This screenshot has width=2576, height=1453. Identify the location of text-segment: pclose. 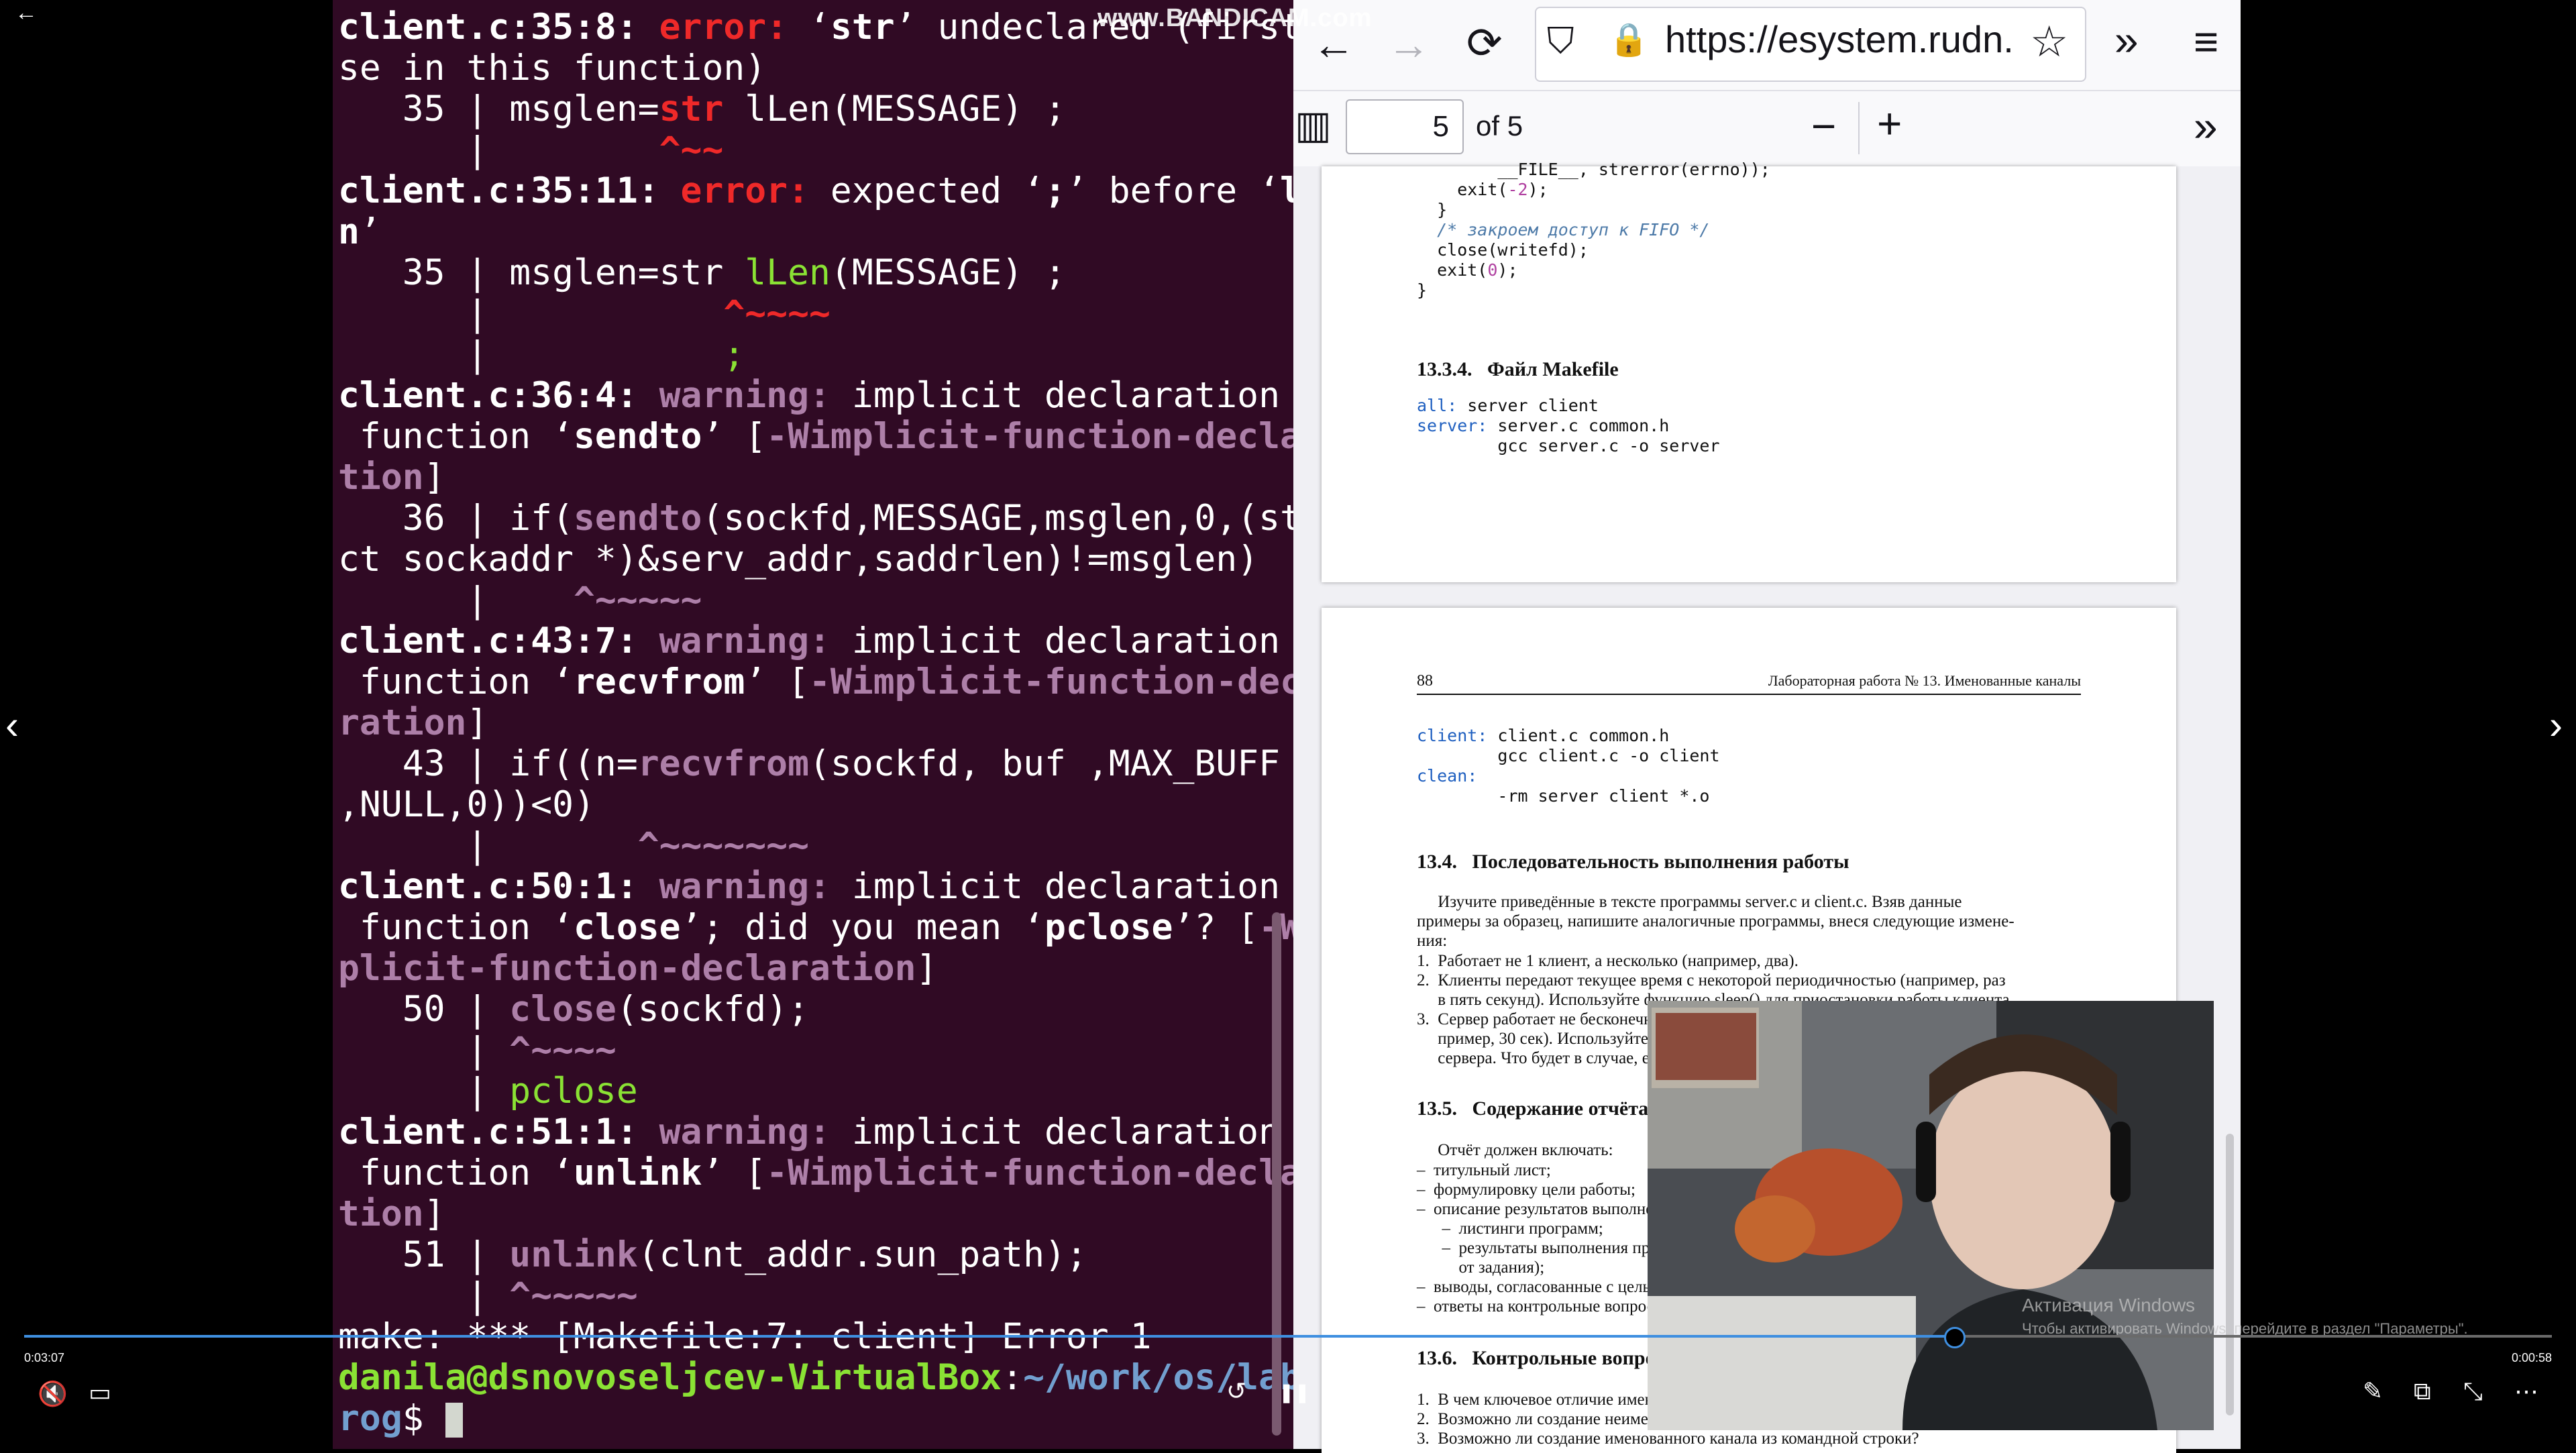
(573, 1091).